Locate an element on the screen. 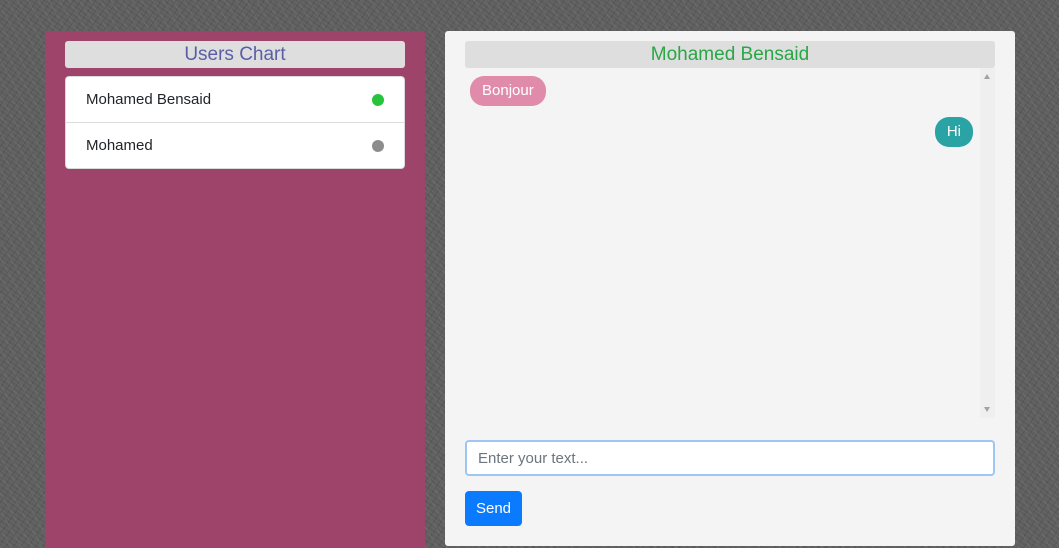 This screenshot has width=1059, height=548. user-name: Mohamed Bensaid is located at coordinates (149, 99).